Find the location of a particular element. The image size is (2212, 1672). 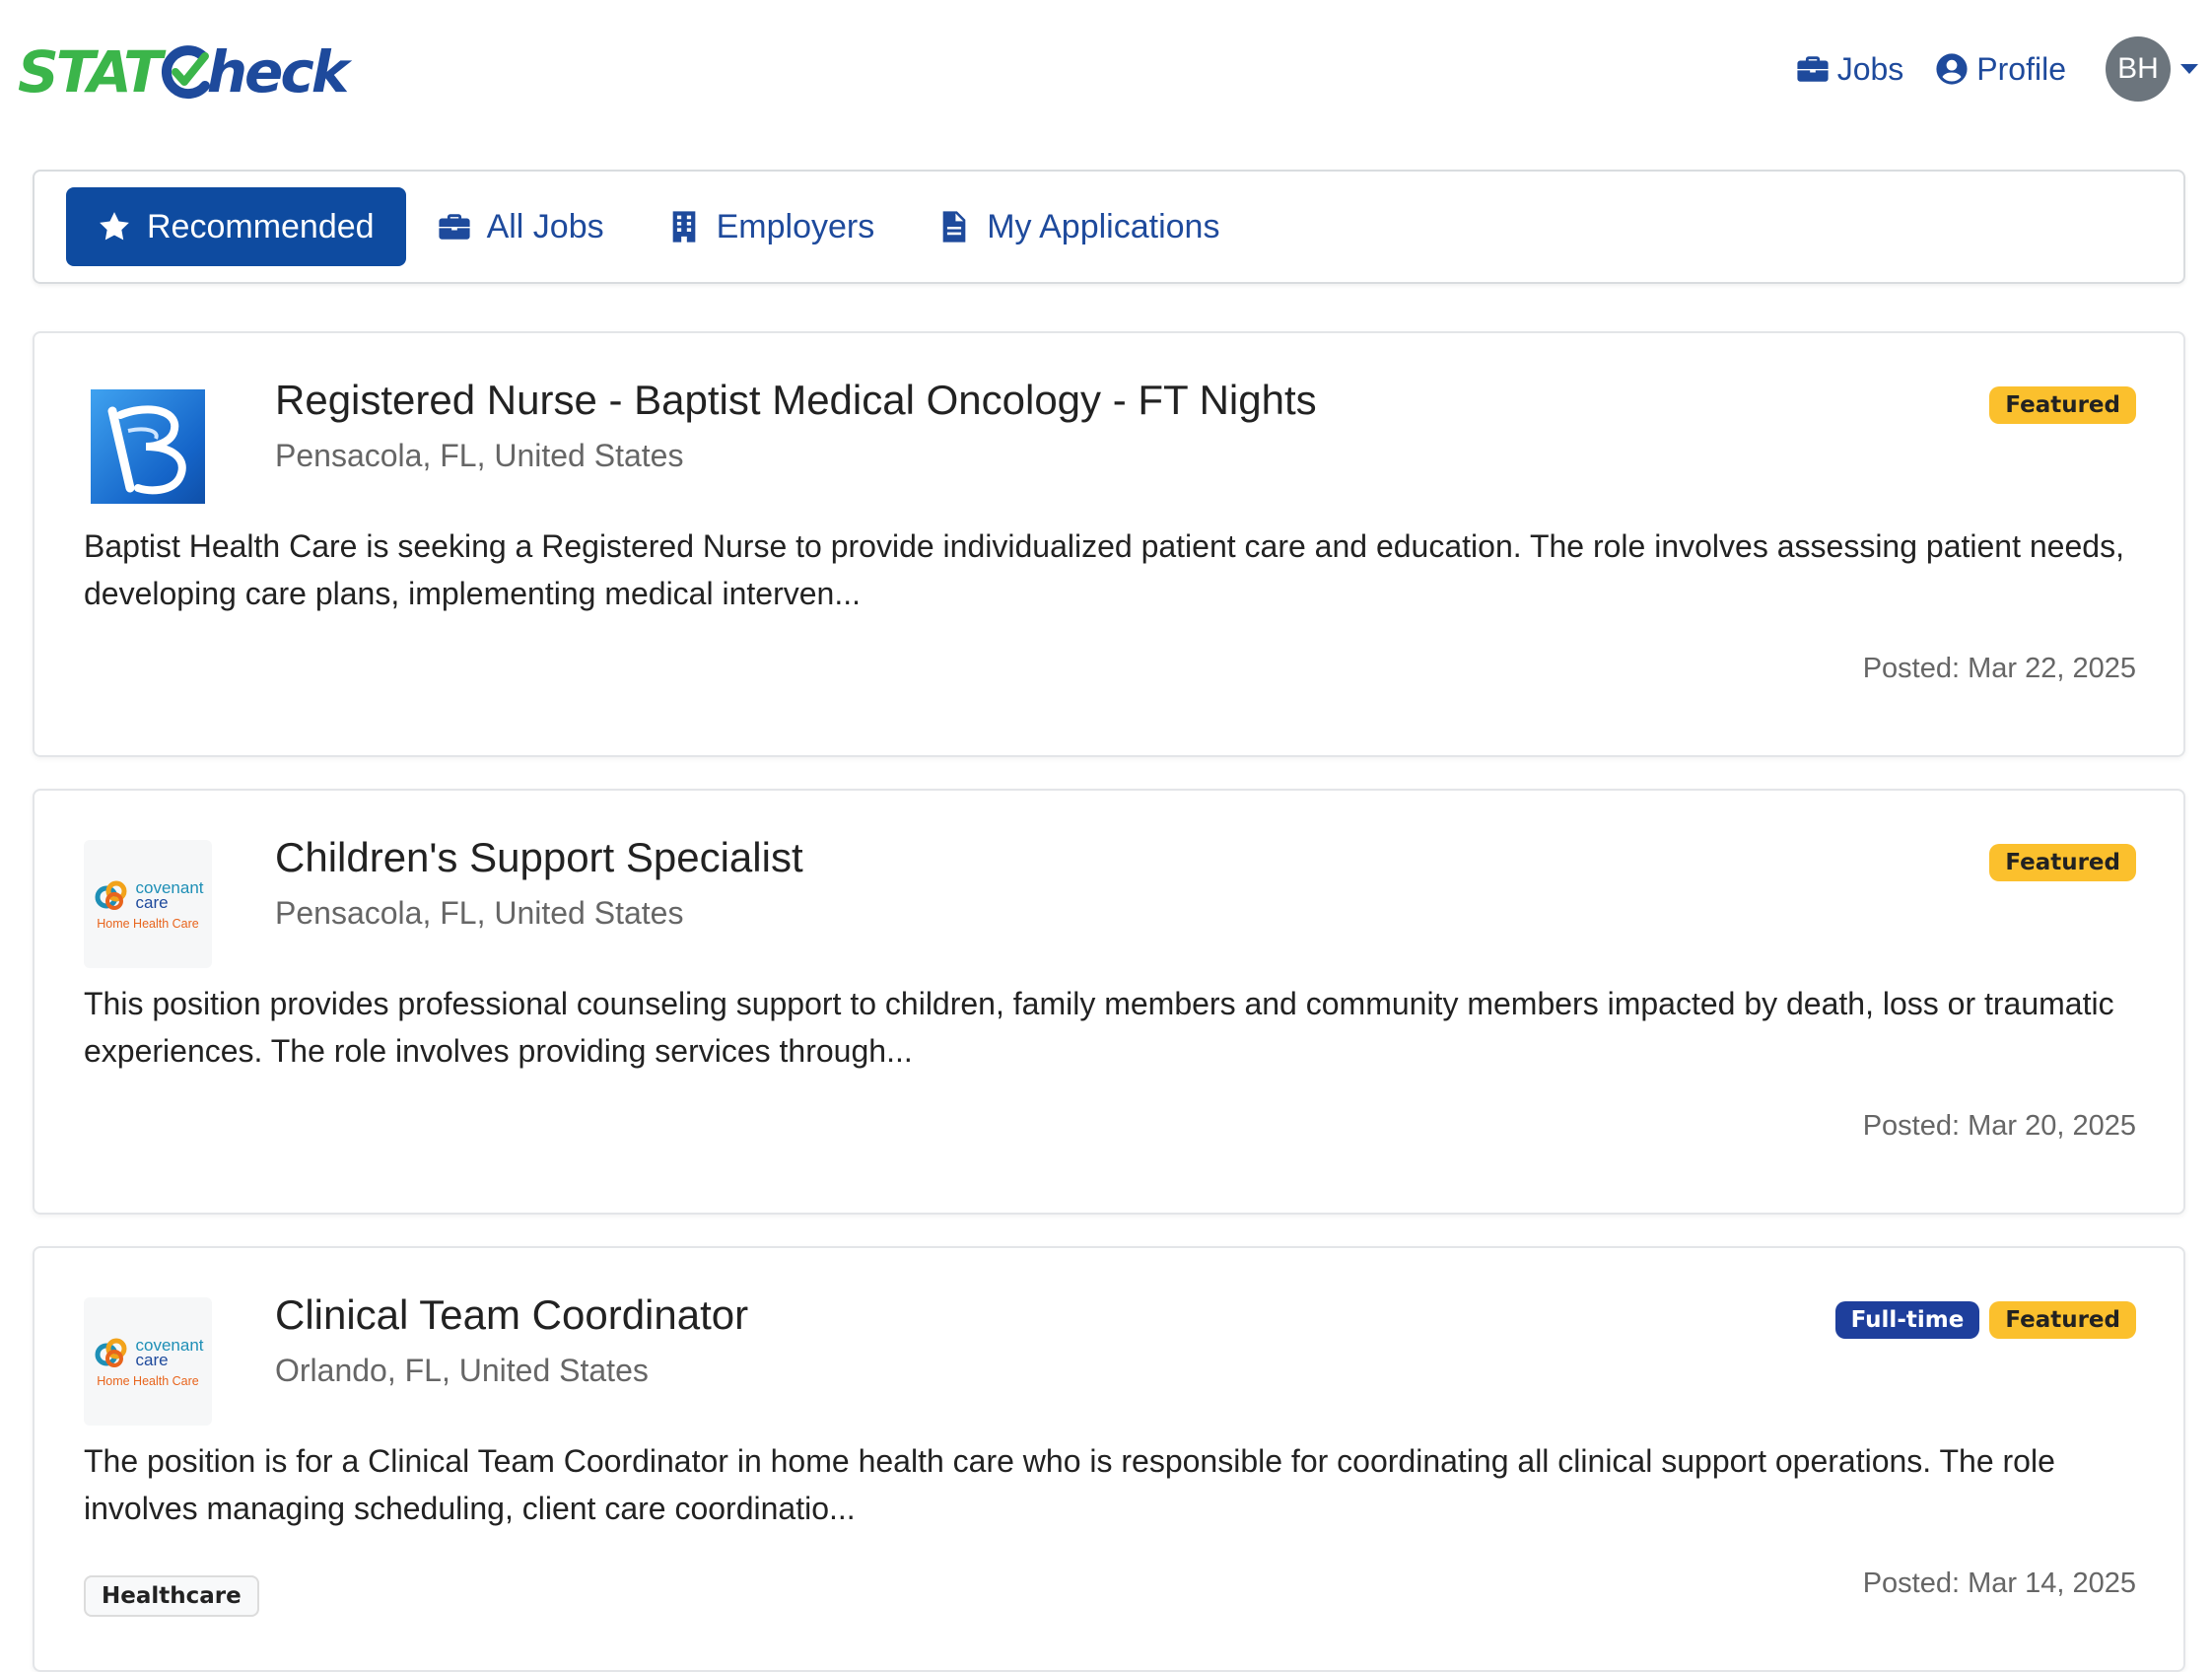

chevron-down-icon is located at coordinates (2189, 69).